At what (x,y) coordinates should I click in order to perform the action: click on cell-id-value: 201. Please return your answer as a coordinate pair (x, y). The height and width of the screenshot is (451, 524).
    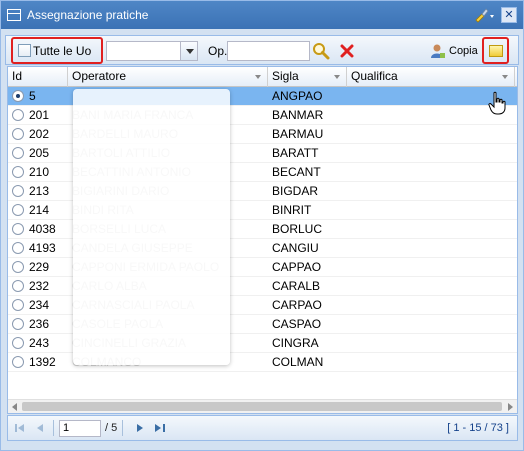
    Looking at the image, I should click on (39, 115).